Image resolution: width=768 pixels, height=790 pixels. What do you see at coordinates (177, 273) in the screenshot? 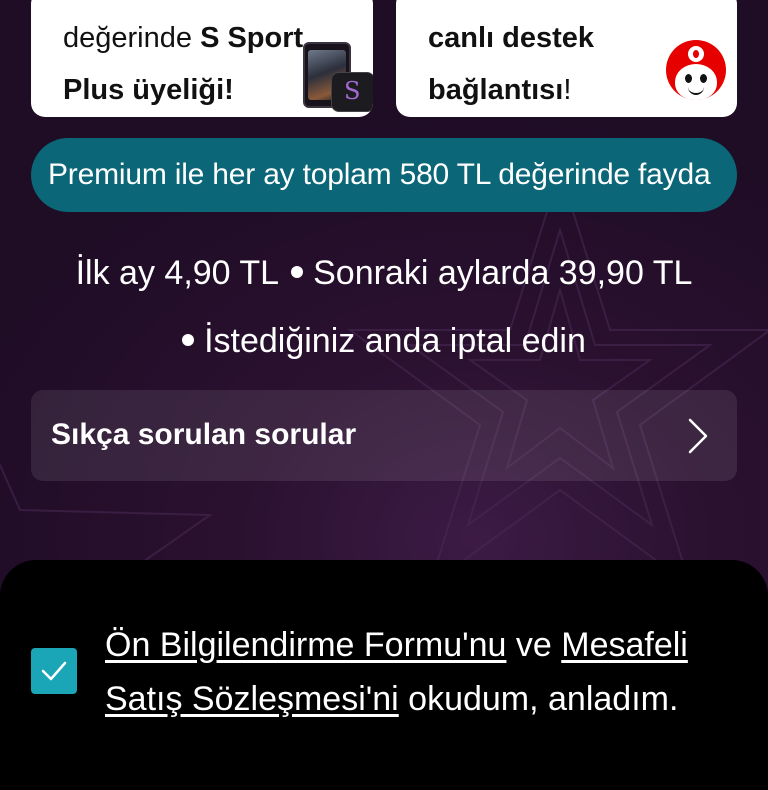
I see `first-month-price: İlk ay 4,90 TL` at bounding box center [177, 273].